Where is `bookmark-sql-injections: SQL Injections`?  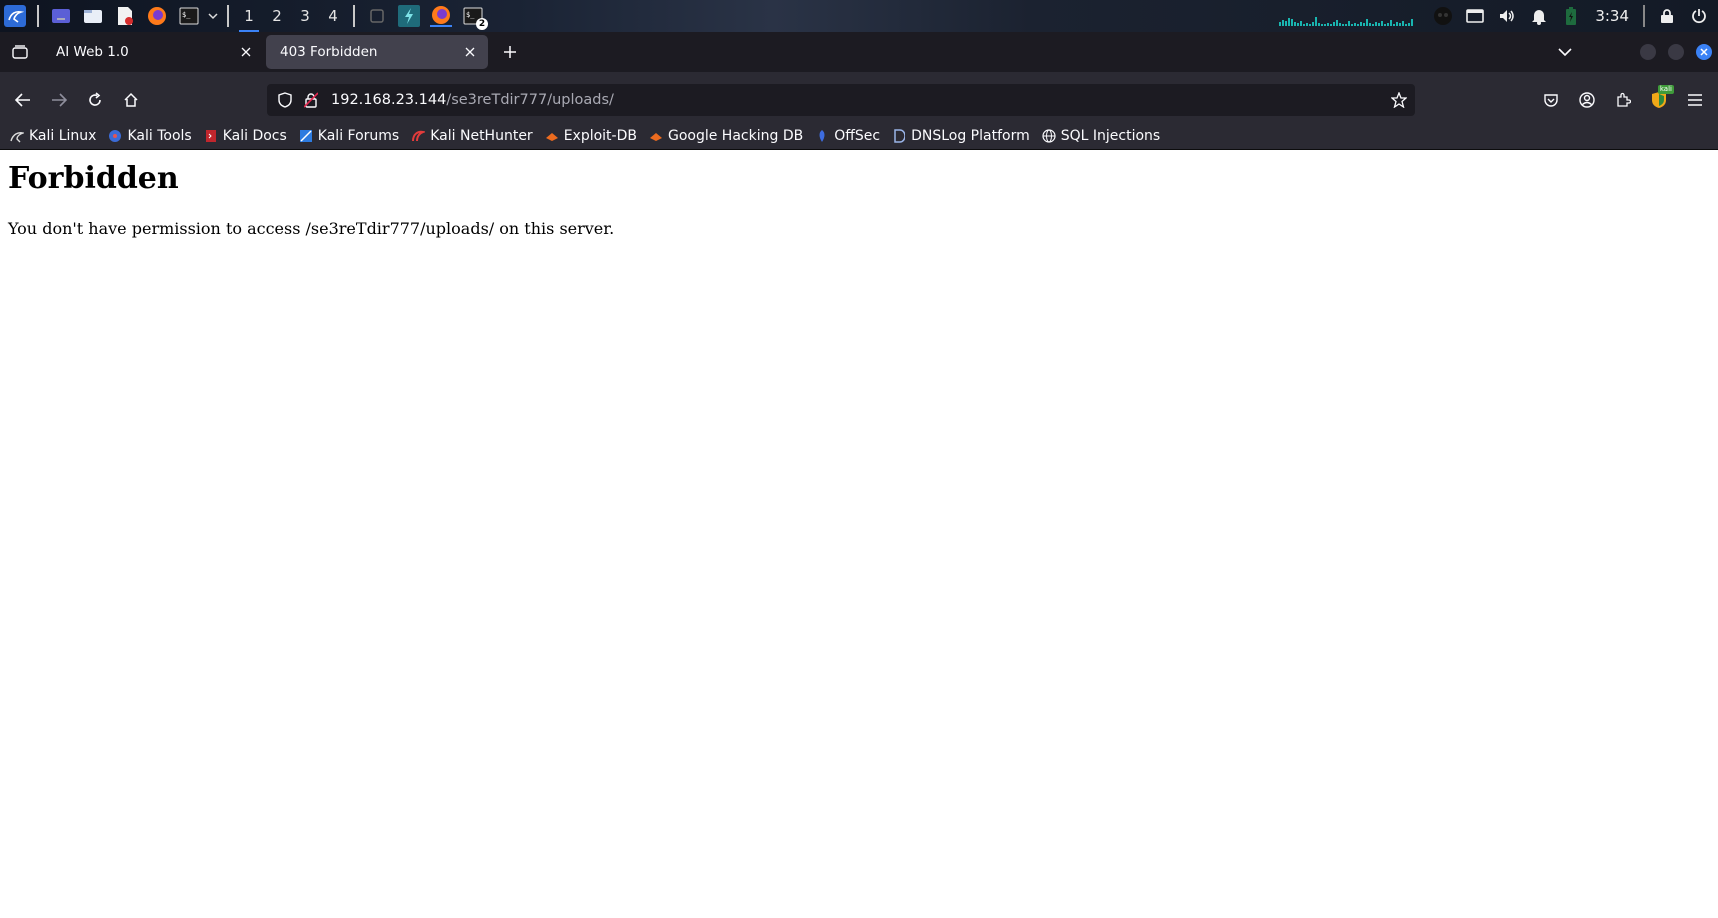 bookmark-sql-injections: SQL Injections is located at coordinates (1101, 136).